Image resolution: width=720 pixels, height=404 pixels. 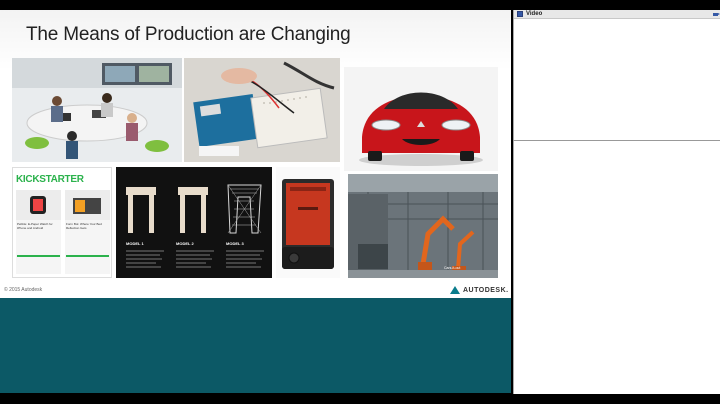 What do you see at coordinates (135, 243) in the screenshot?
I see `model-1-label: MODEL 1` at bounding box center [135, 243].